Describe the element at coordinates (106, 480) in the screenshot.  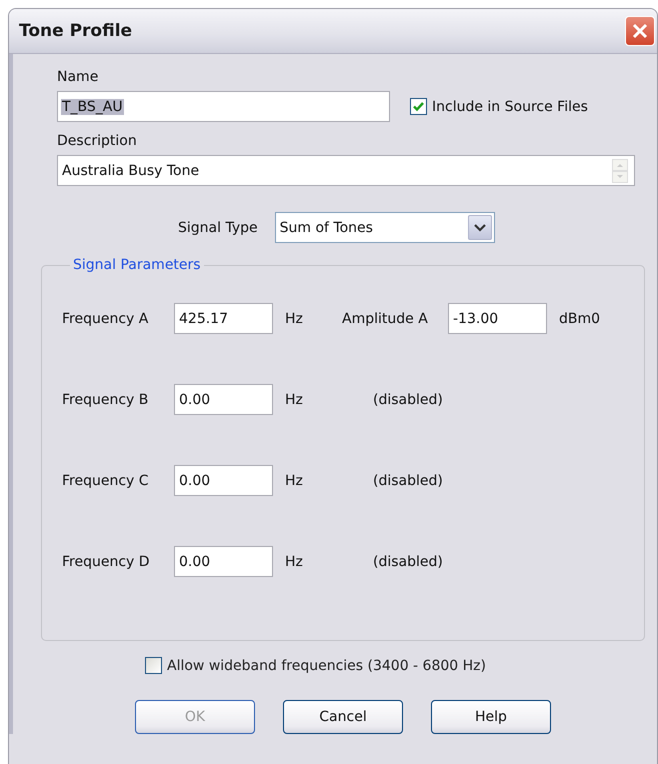
I see `field-label: Frequency C` at that location.